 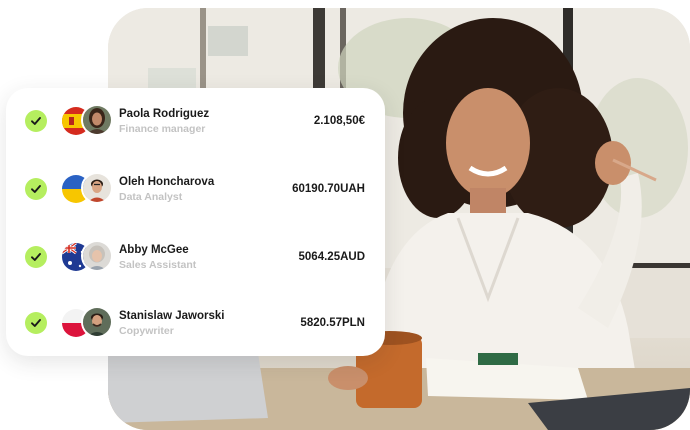 What do you see at coordinates (97, 120) in the screenshot?
I see `avatar-paola` at bounding box center [97, 120].